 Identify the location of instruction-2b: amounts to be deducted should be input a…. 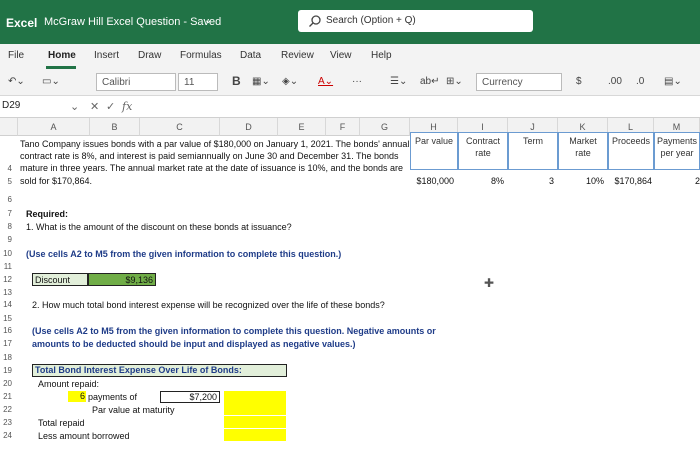
(194, 344).